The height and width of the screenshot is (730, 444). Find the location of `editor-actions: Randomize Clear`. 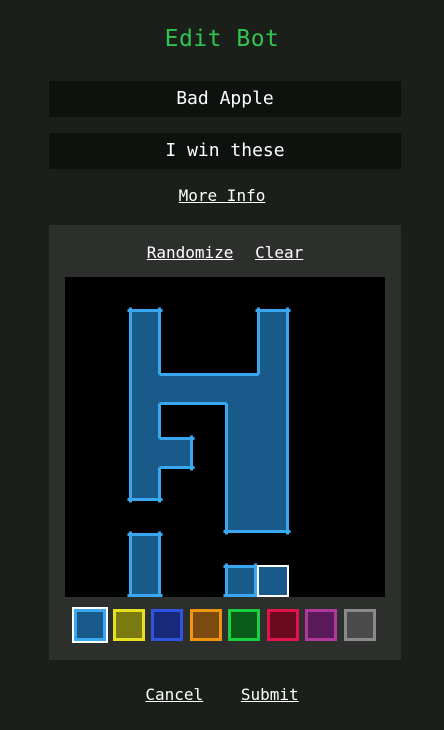

editor-actions: Randomize Clear is located at coordinates (225, 252).